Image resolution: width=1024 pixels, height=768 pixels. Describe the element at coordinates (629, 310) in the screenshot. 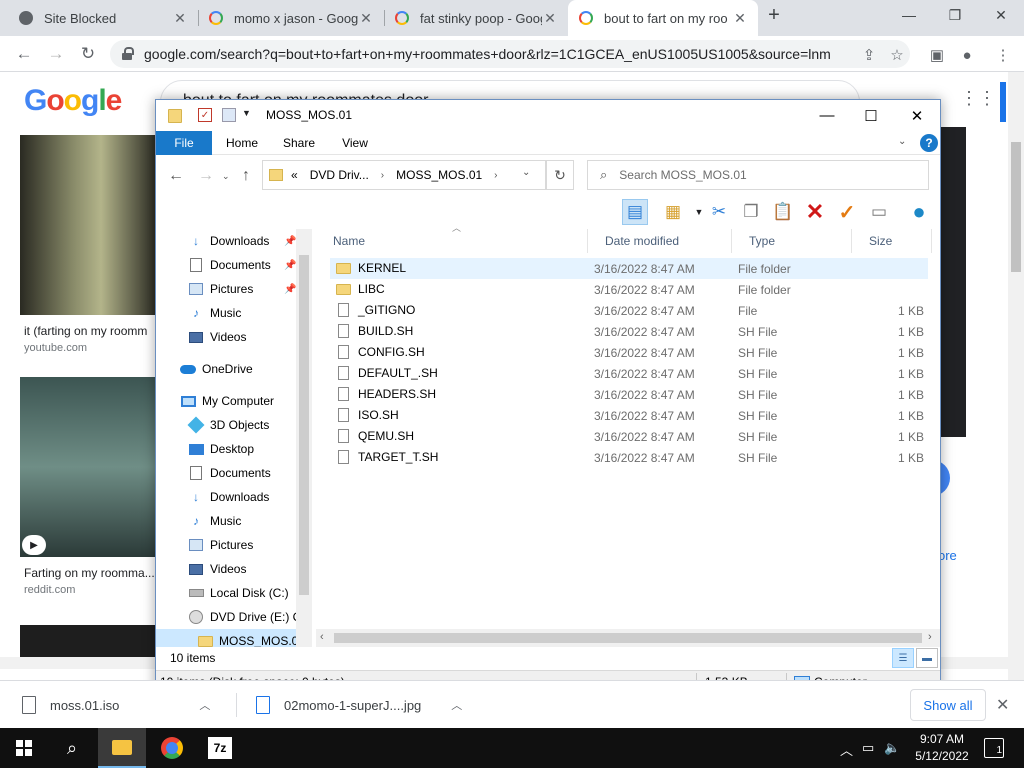

I see `file-row: _GITIGNO 3/16/2022 8:47 AM File 1 KB` at that location.